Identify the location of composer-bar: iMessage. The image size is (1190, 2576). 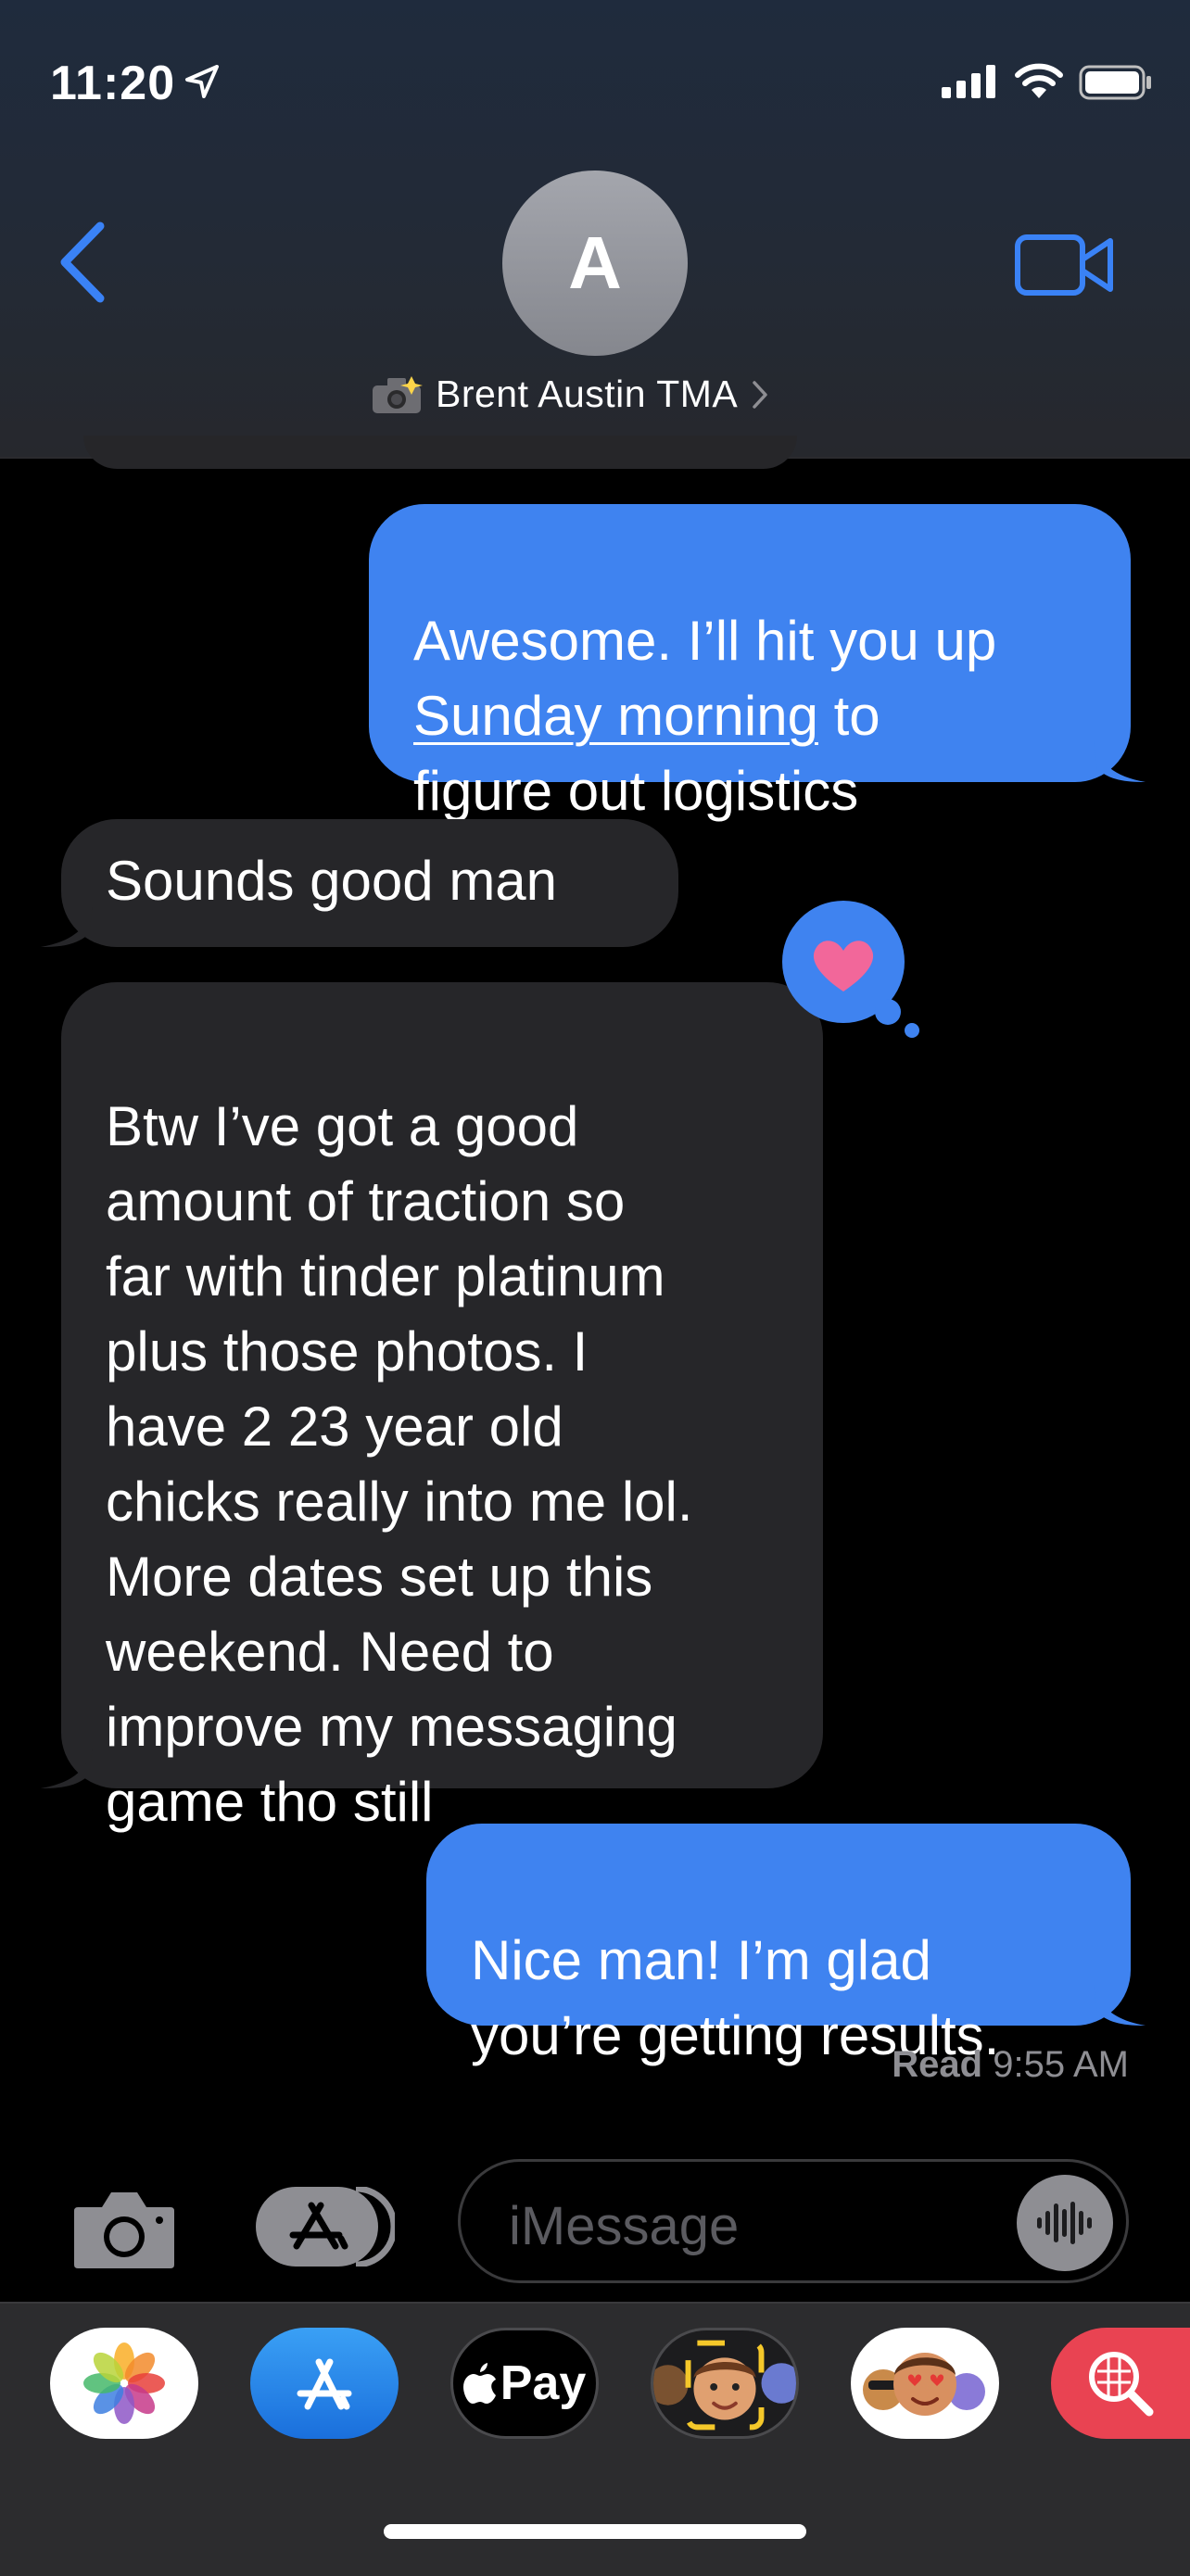
(595, 2224).